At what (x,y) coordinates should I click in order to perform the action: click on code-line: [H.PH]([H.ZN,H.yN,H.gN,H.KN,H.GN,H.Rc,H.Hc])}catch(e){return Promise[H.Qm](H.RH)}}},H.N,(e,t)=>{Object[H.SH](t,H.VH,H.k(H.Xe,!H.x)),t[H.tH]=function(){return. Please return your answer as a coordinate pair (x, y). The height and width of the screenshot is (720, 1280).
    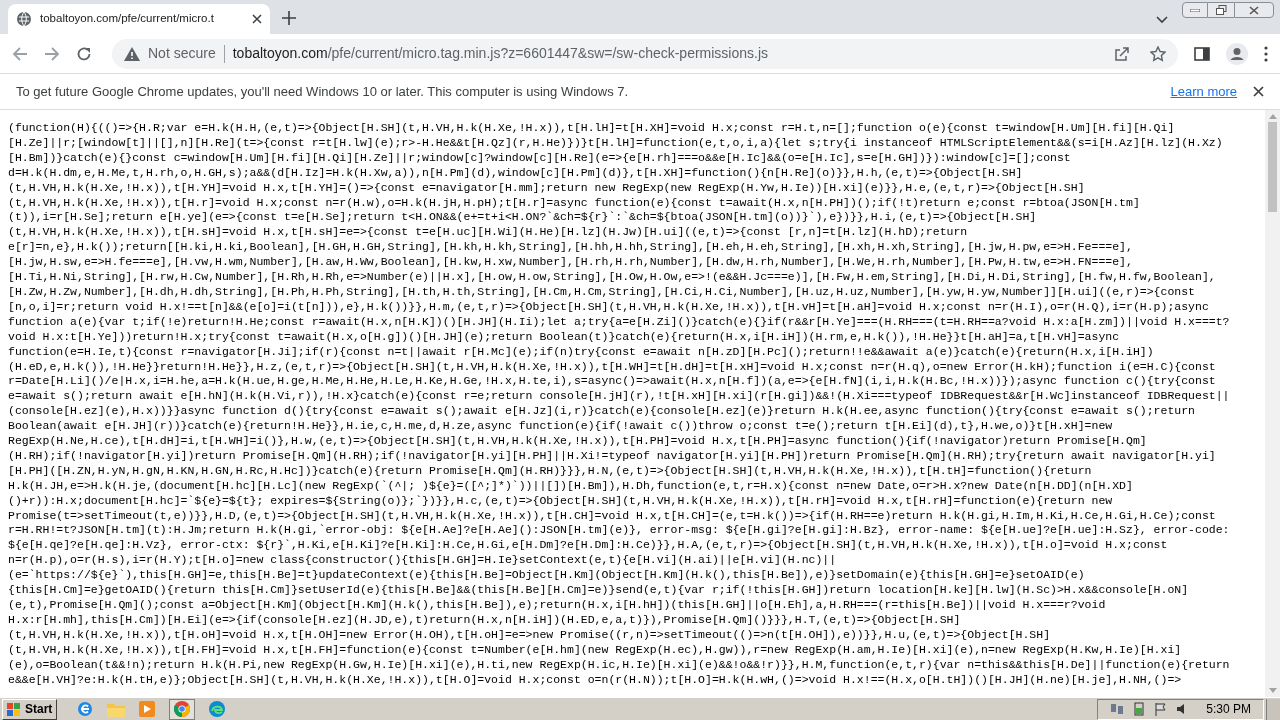
    Looking at the image, I should click on (550, 471).